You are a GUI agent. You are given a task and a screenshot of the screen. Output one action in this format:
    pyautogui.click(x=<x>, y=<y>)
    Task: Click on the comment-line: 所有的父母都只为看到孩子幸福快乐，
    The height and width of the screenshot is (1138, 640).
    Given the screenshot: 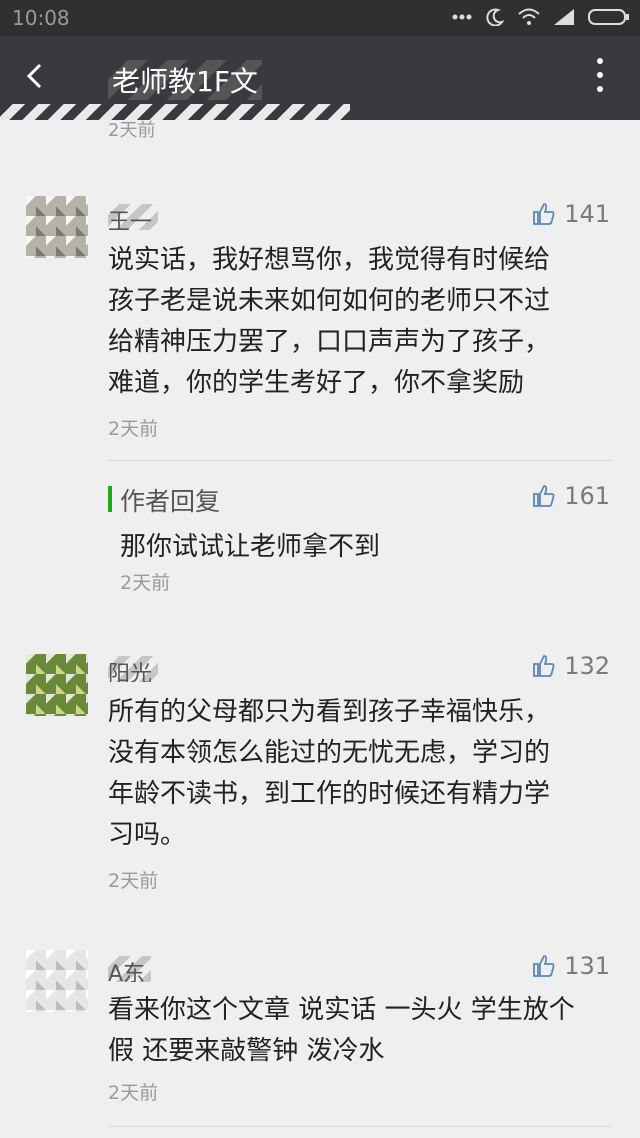 What is the action you would take?
    pyautogui.click(x=329, y=712)
    